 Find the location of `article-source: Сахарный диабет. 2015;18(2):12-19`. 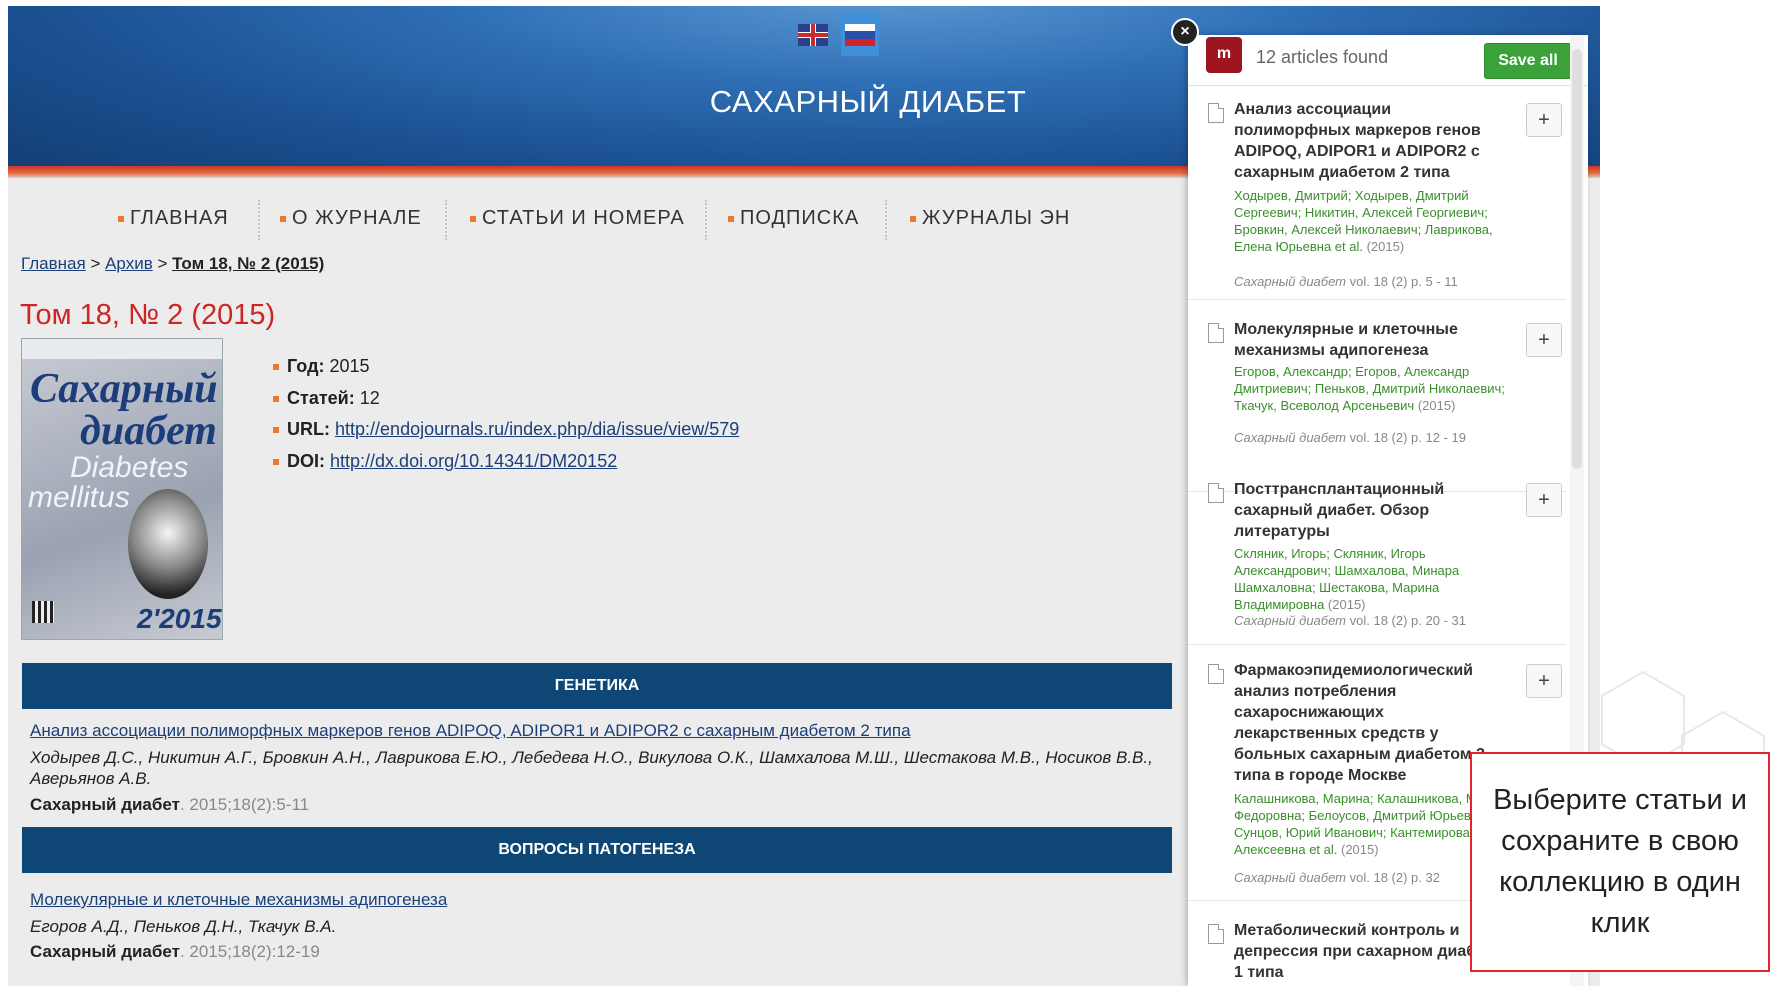

article-source: Сахарный диабет. 2015;18(2):12-19 is located at coordinates (175, 951).